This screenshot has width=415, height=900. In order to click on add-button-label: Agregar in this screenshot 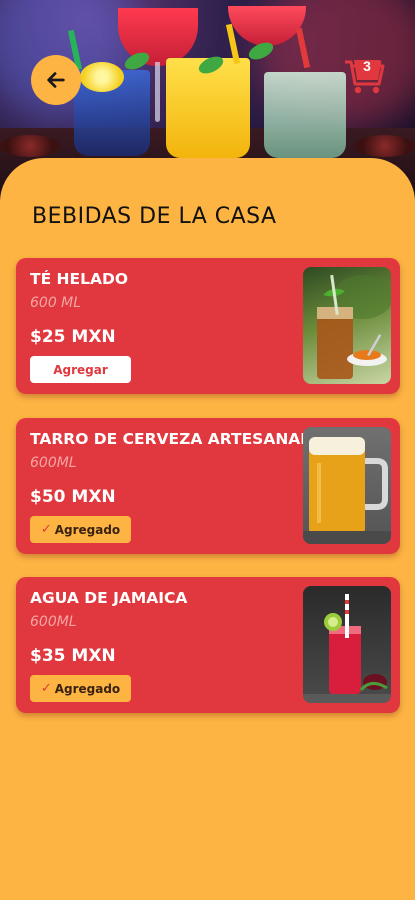, I will do `click(80, 369)`.